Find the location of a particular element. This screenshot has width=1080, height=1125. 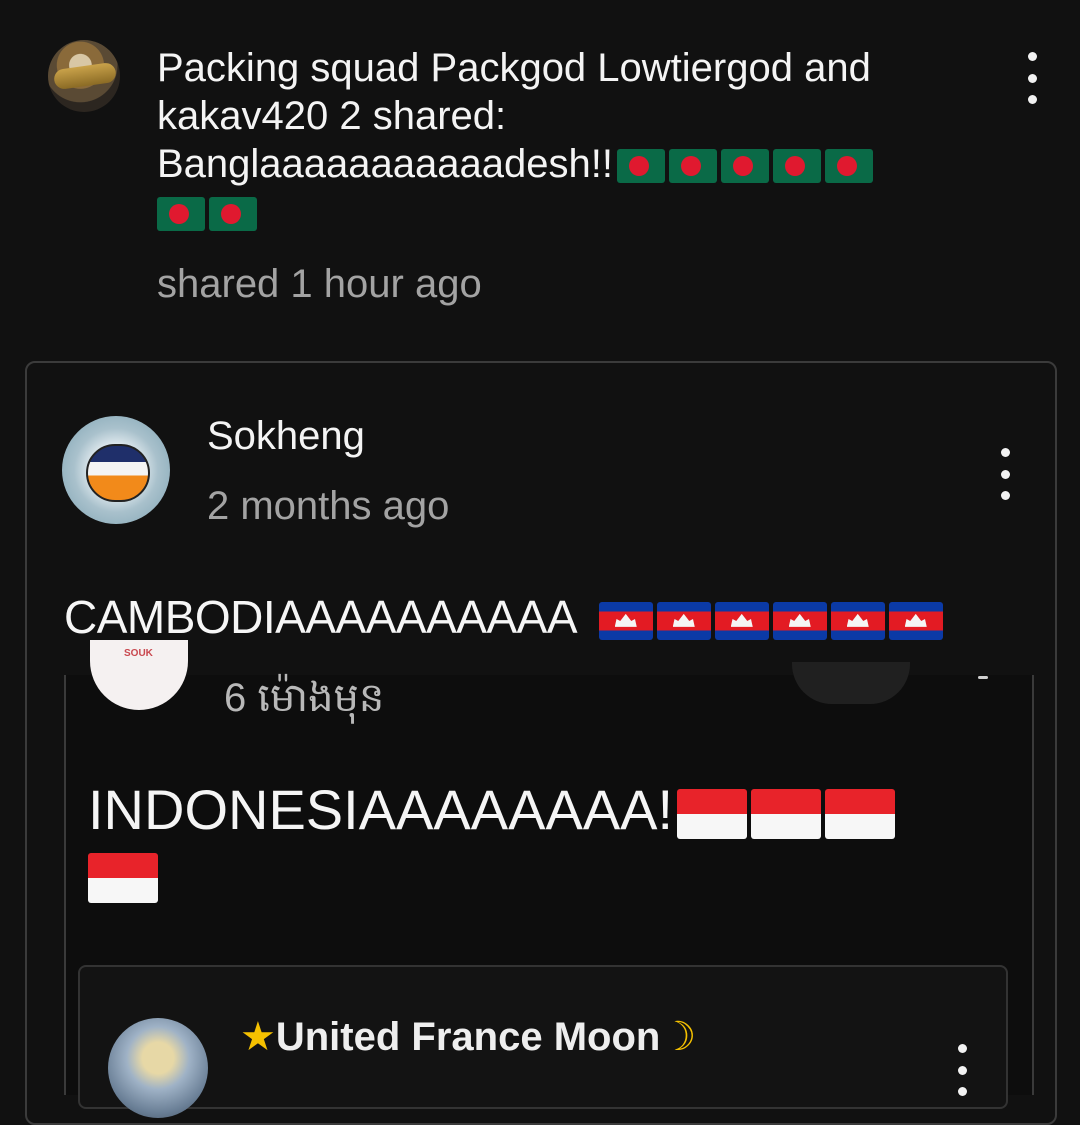

quoted-message-text: CAMBODIAAAAAAAAAA is located at coordinates (319, 617).